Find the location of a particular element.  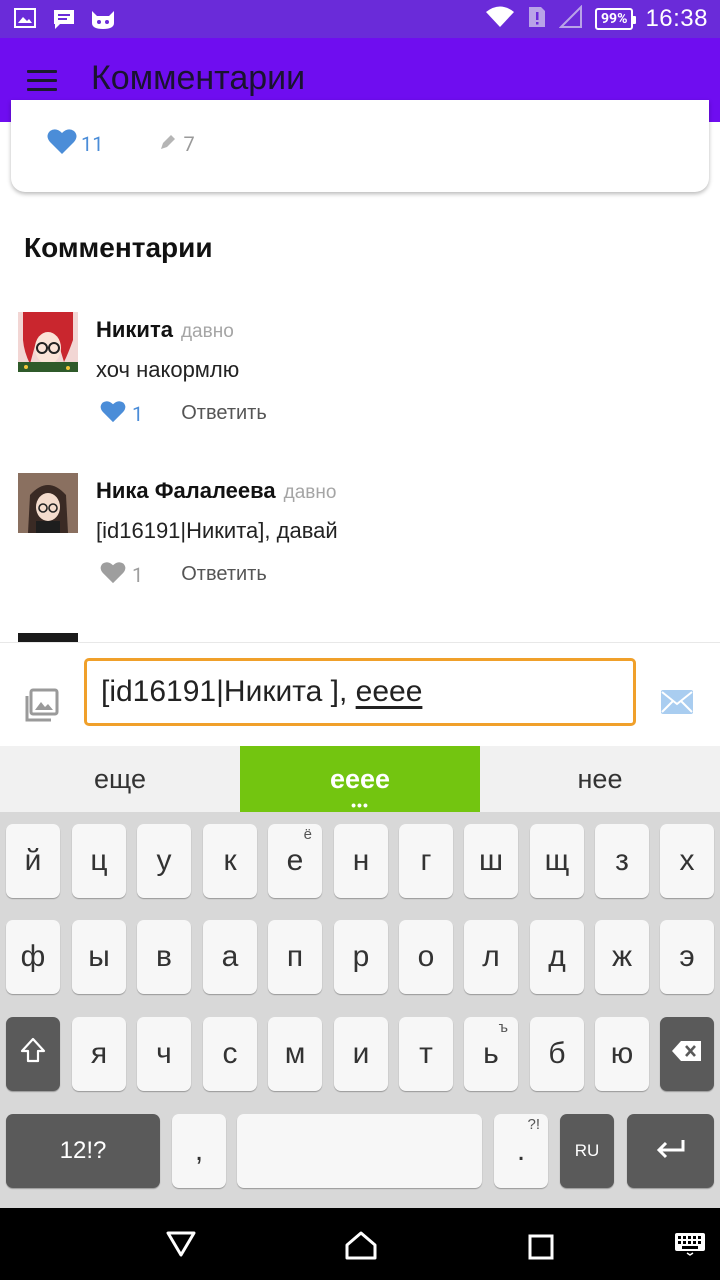

comment-pencil-icon is located at coordinates (168, 144).